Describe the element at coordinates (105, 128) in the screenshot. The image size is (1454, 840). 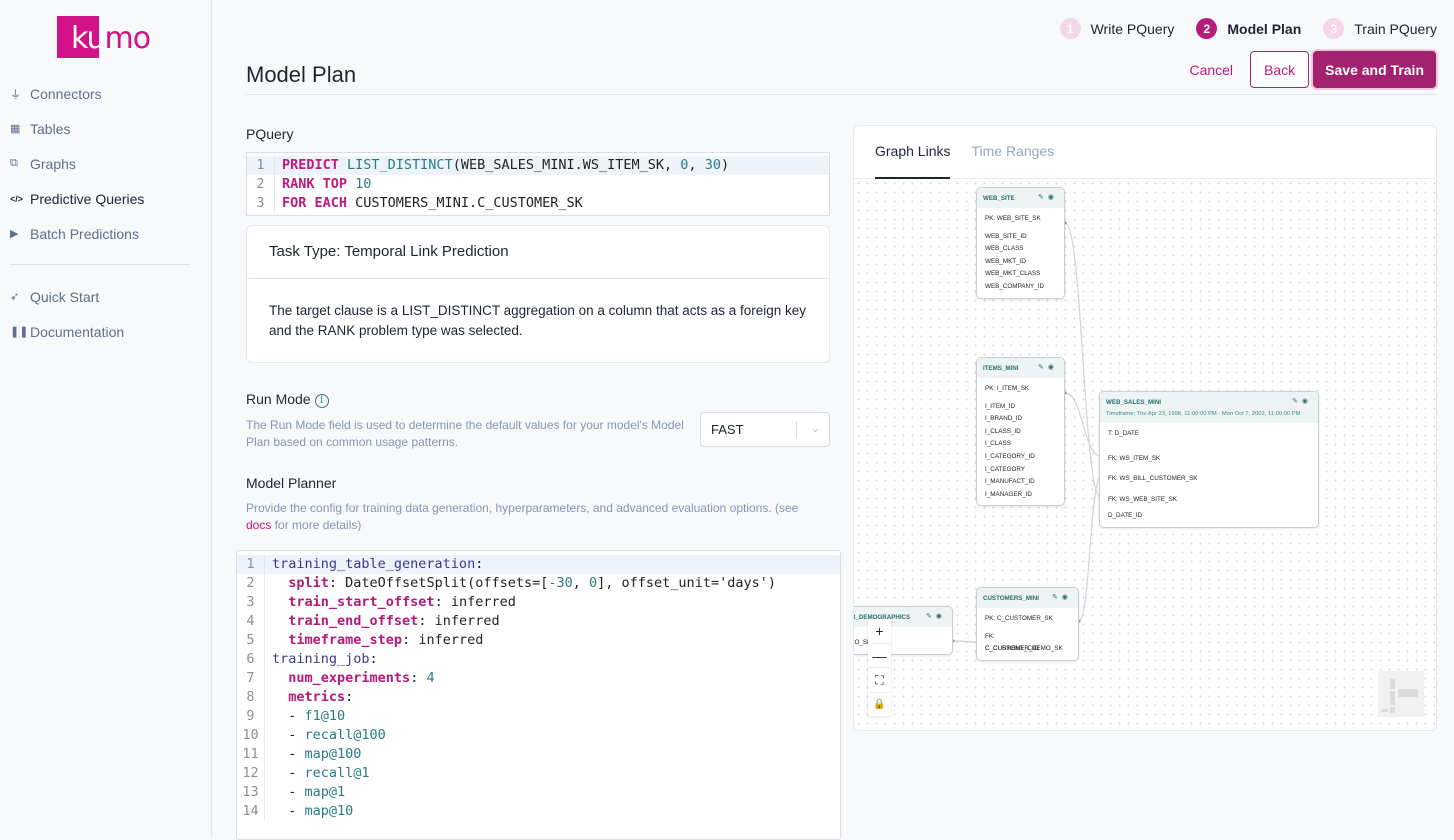
I see `sidebar-item-tables: ▦ Tables` at that location.